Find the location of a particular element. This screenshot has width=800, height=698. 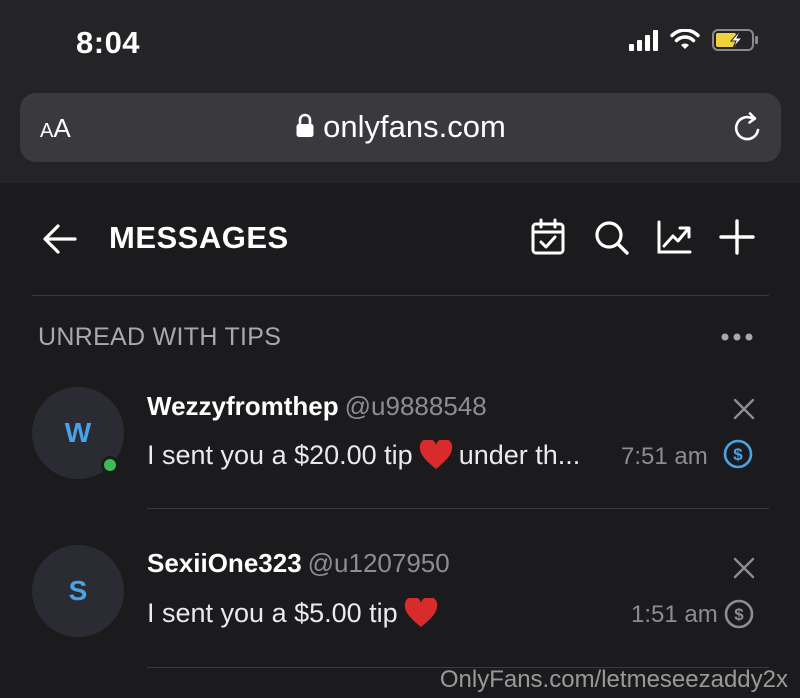

sender-line: Wezzyfromthep @u9888548 is located at coordinates (317, 406).